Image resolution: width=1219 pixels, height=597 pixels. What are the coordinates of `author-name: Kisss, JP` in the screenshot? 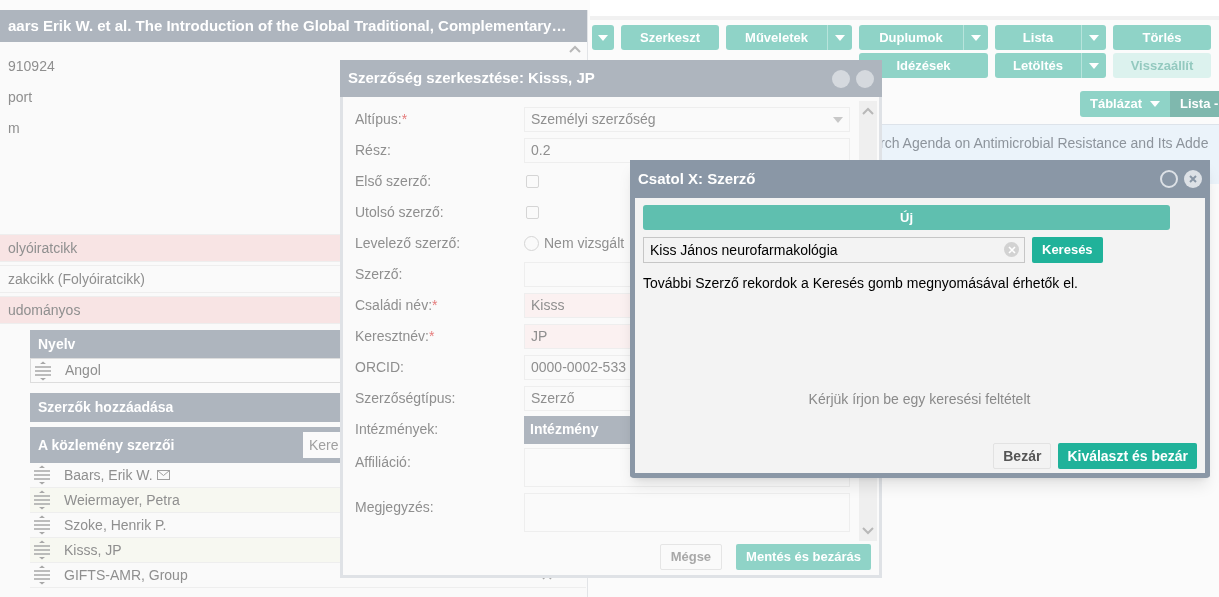 It's located at (93, 550).